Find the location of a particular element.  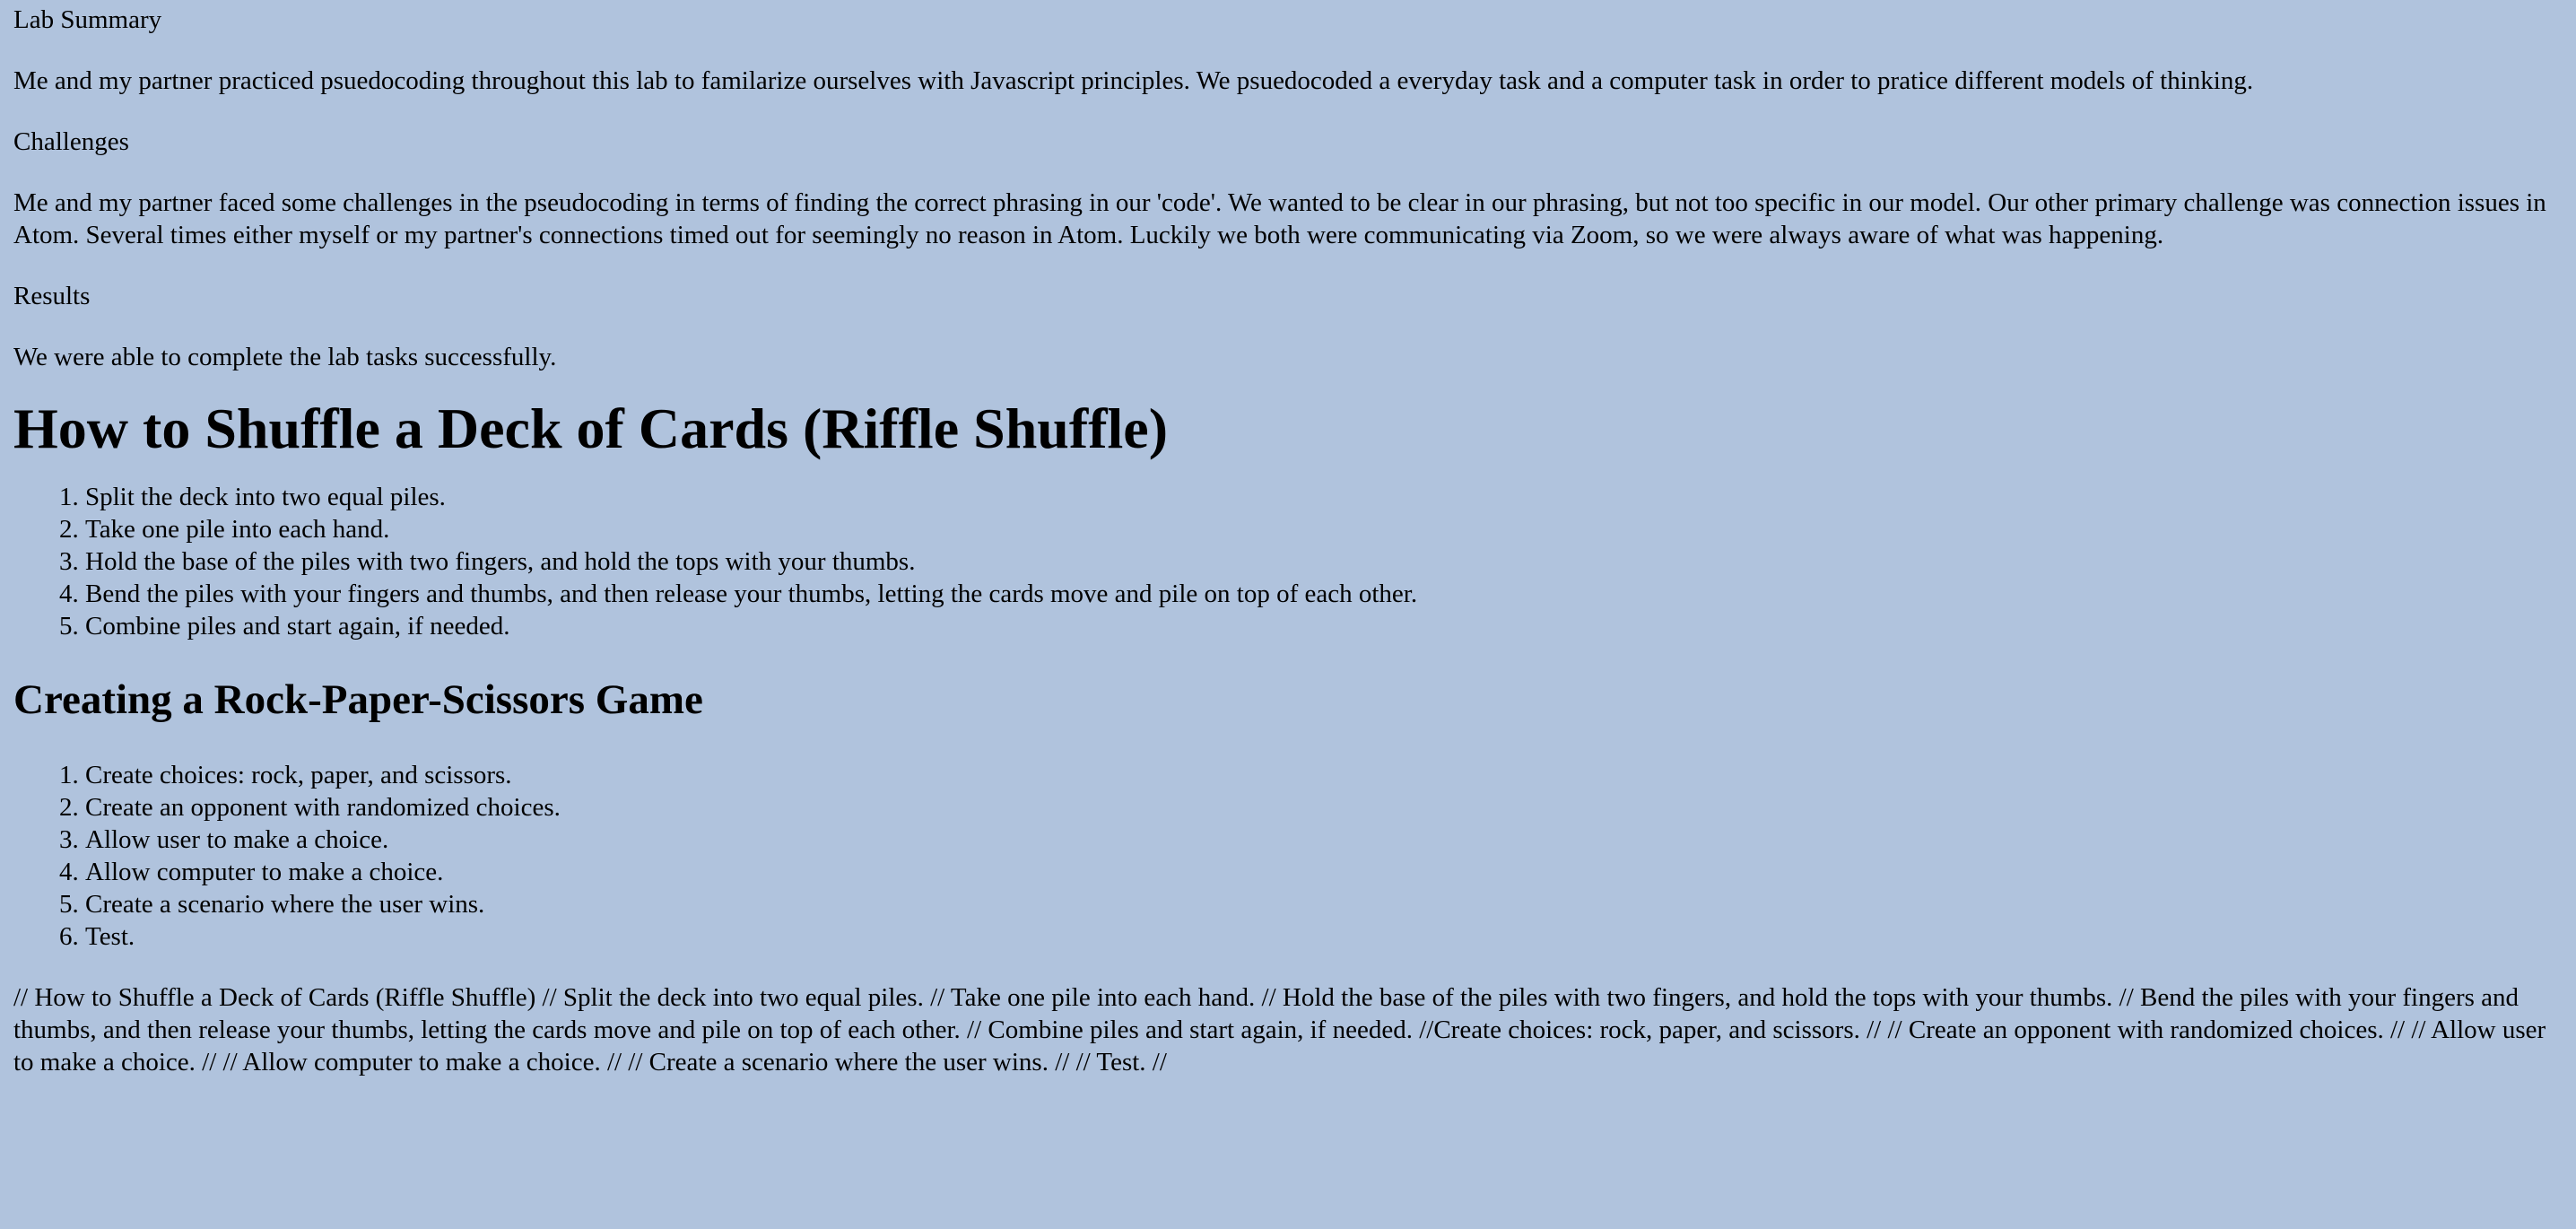

list-item: Allow computer to make a choice. is located at coordinates (1328, 872).